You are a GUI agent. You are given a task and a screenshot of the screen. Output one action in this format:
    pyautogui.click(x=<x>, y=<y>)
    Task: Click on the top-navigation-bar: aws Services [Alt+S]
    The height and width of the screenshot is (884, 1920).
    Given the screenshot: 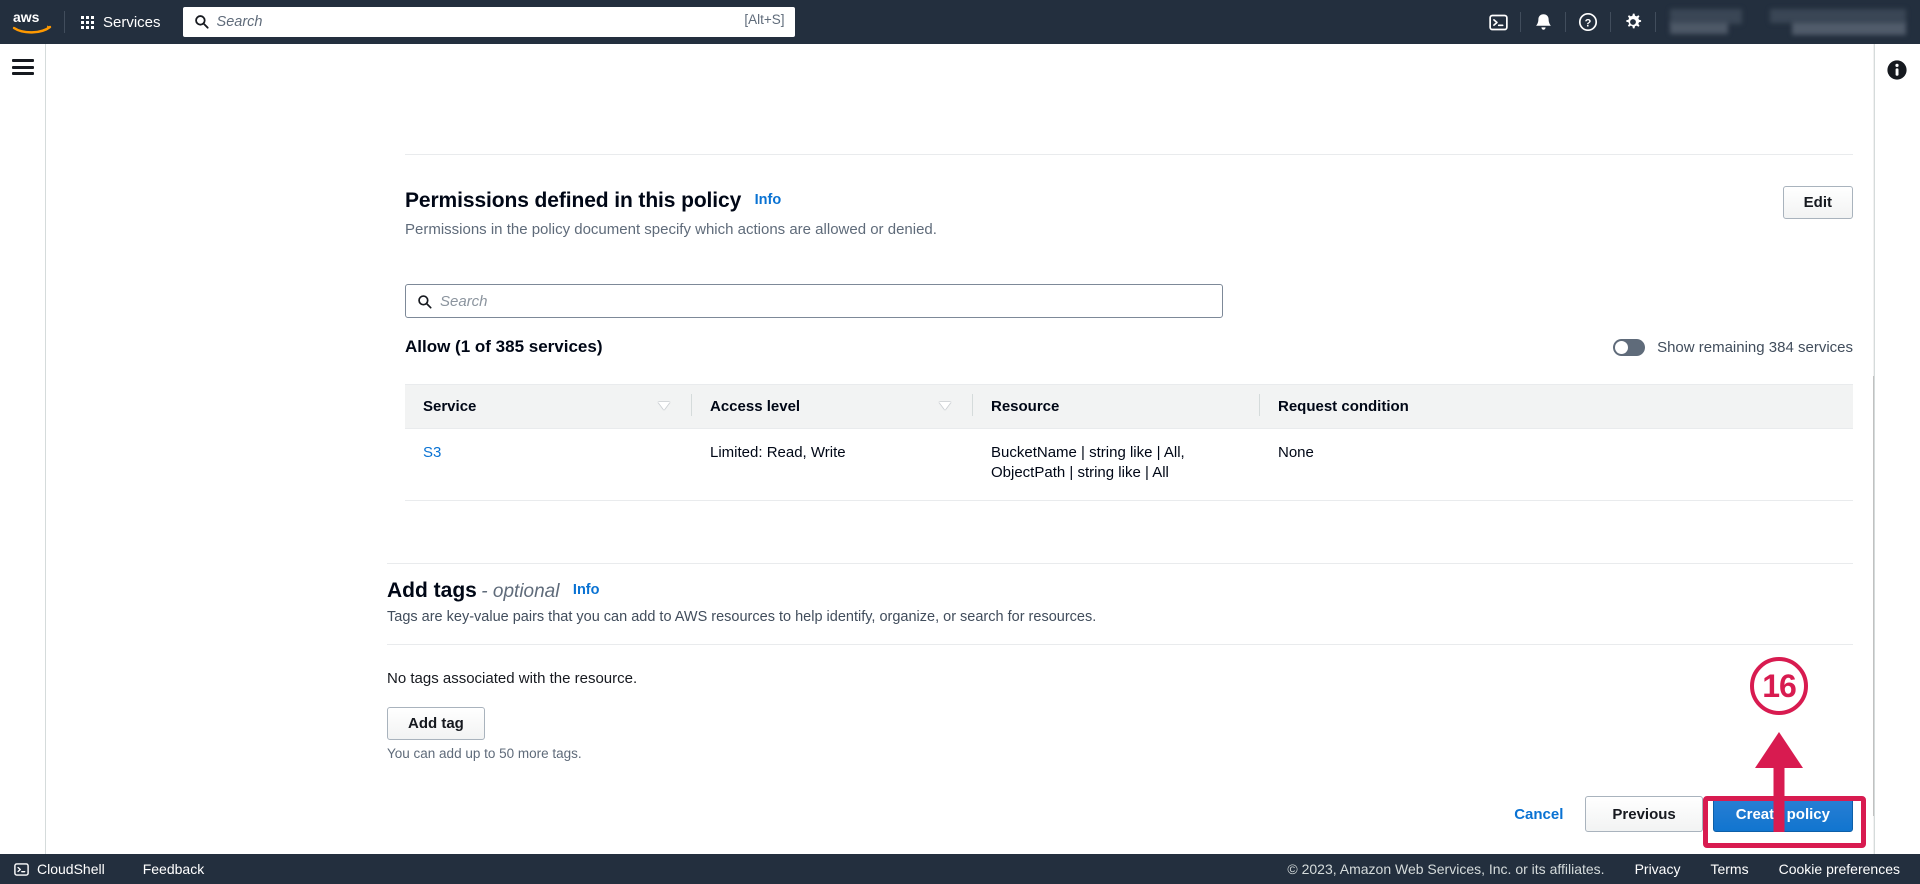 What is the action you would take?
    pyautogui.click(x=960, y=22)
    